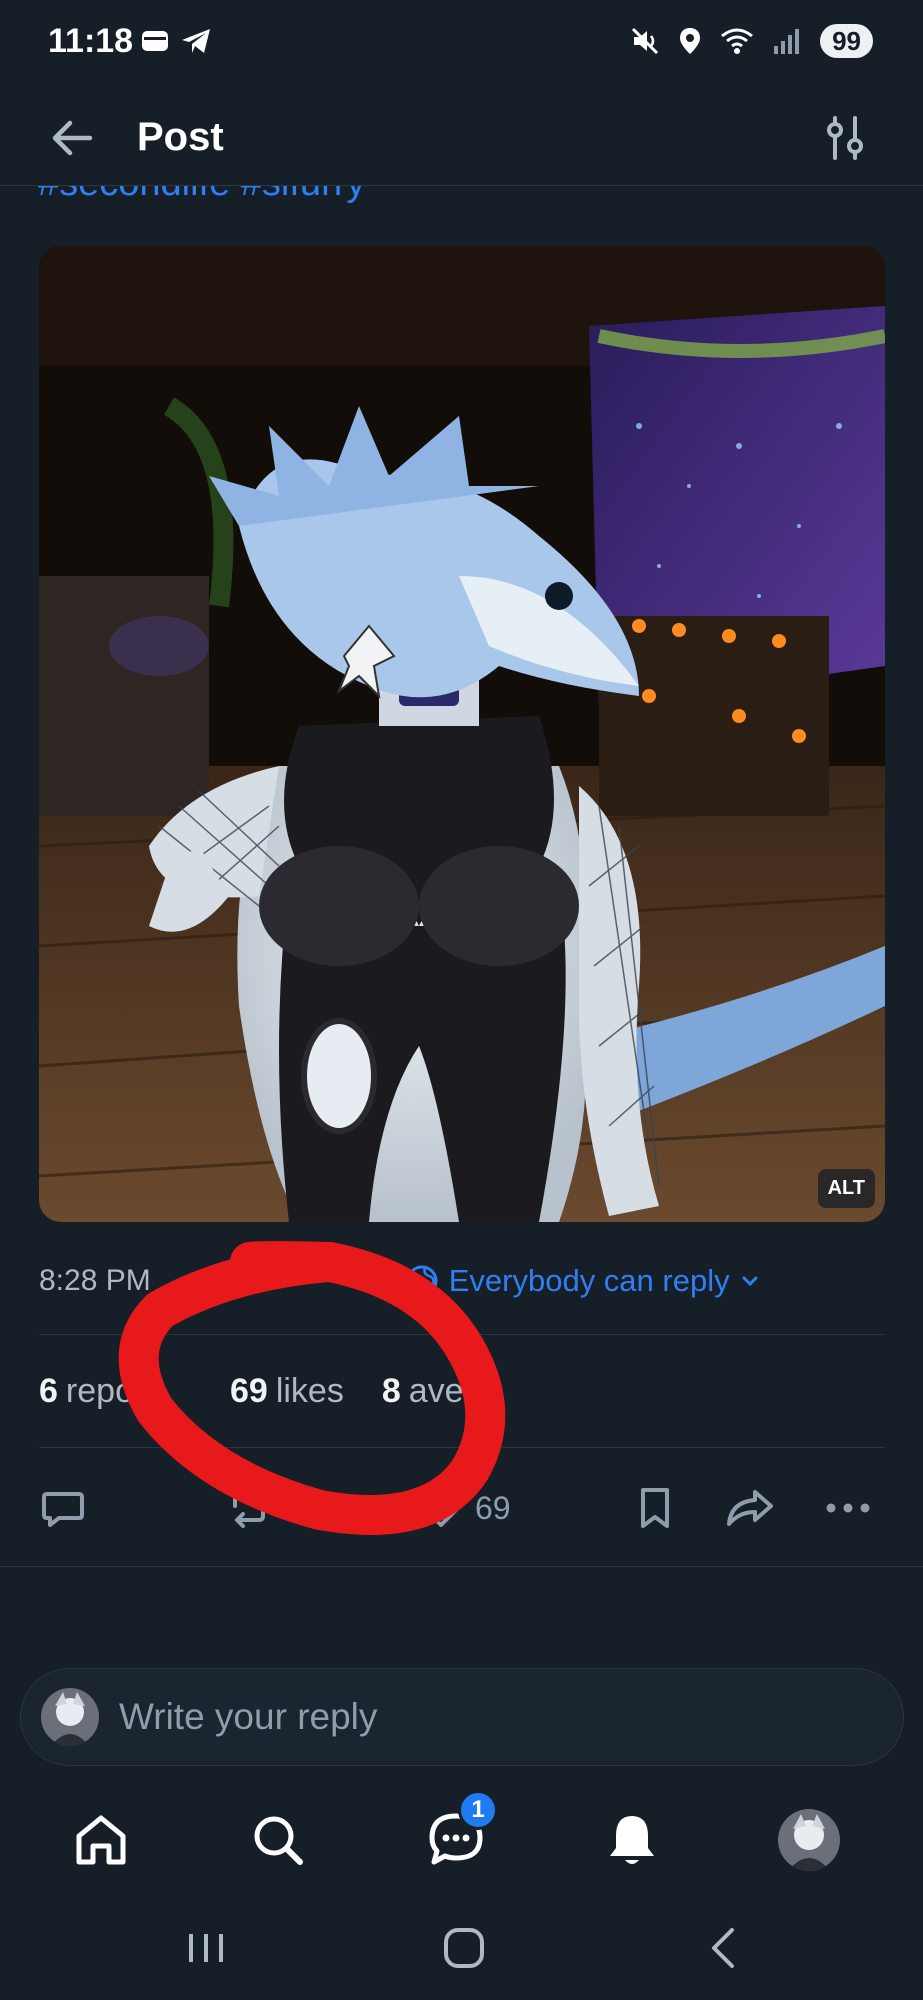 Image resolution: width=923 pixels, height=2000 pixels. What do you see at coordinates (645, 41) in the screenshot?
I see `mute-icon` at bounding box center [645, 41].